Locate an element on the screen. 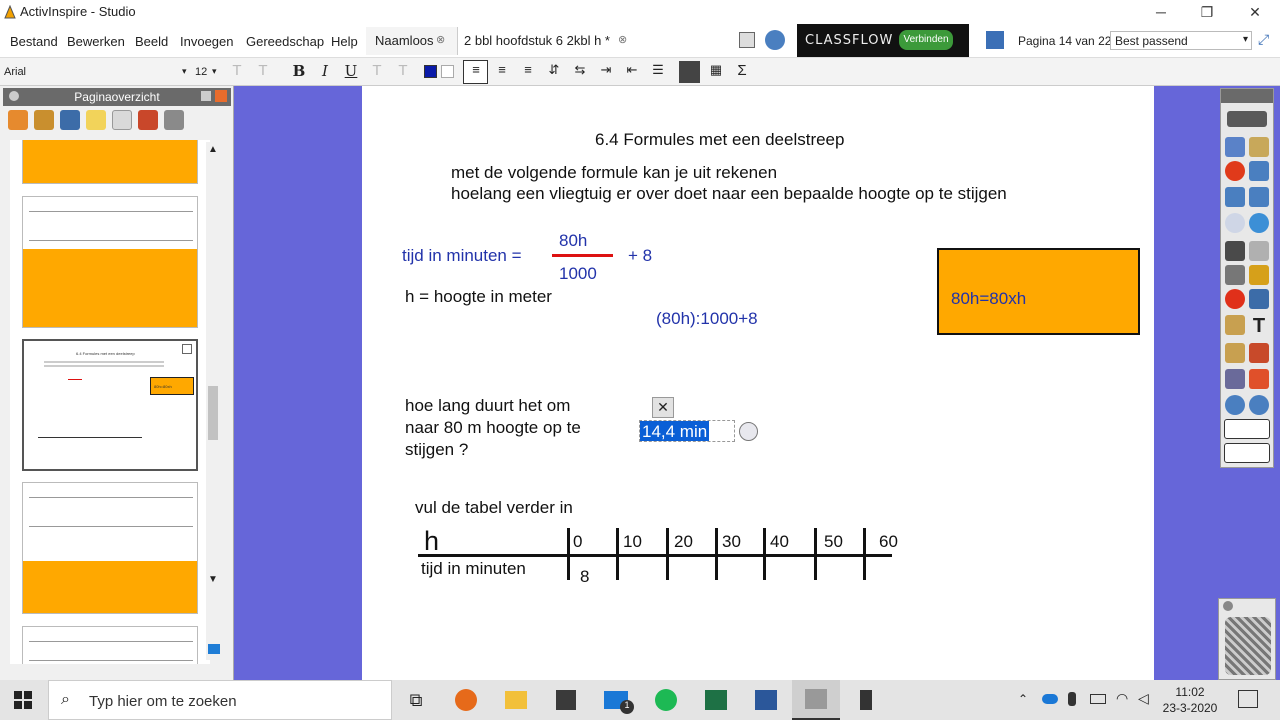 The width and height of the screenshot is (1280, 720). task-view-icon: ⧉ is located at coordinates (416, 700).